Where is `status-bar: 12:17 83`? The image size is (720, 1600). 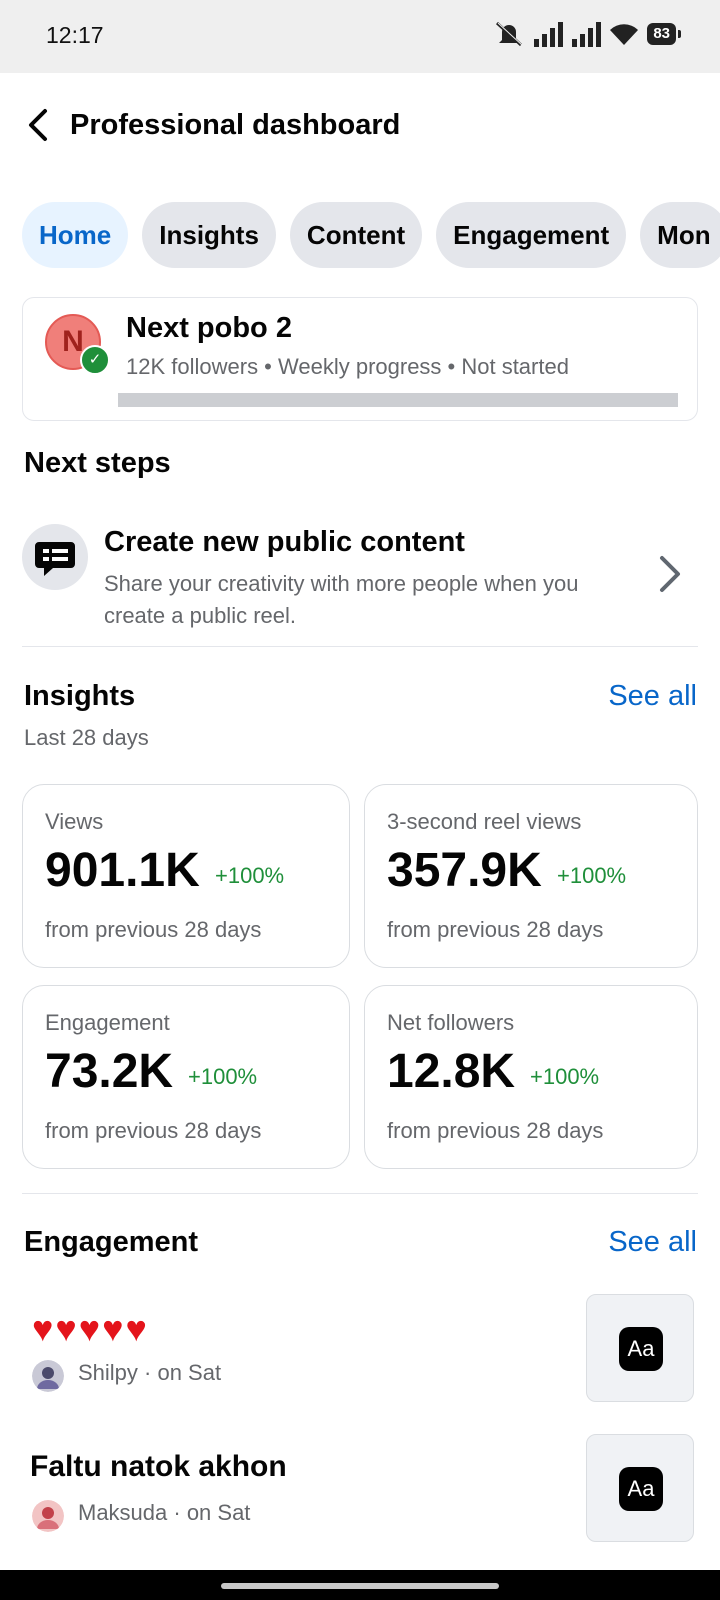 status-bar: 12:17 83 is located at coordinates (360, 36).